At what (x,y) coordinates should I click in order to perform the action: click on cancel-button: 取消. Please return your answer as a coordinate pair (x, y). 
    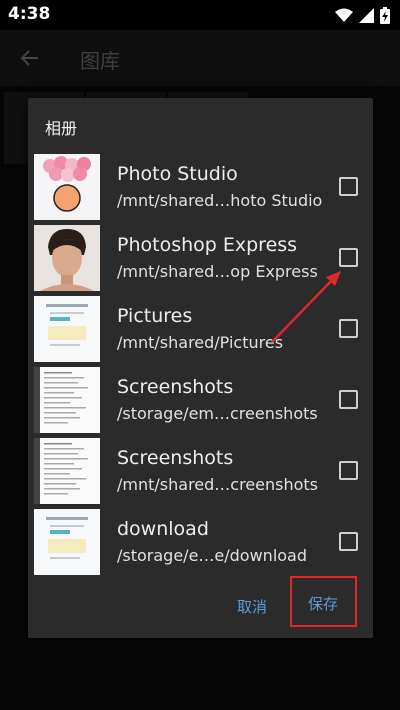
    Looking at the image, I should click on (252, 606).